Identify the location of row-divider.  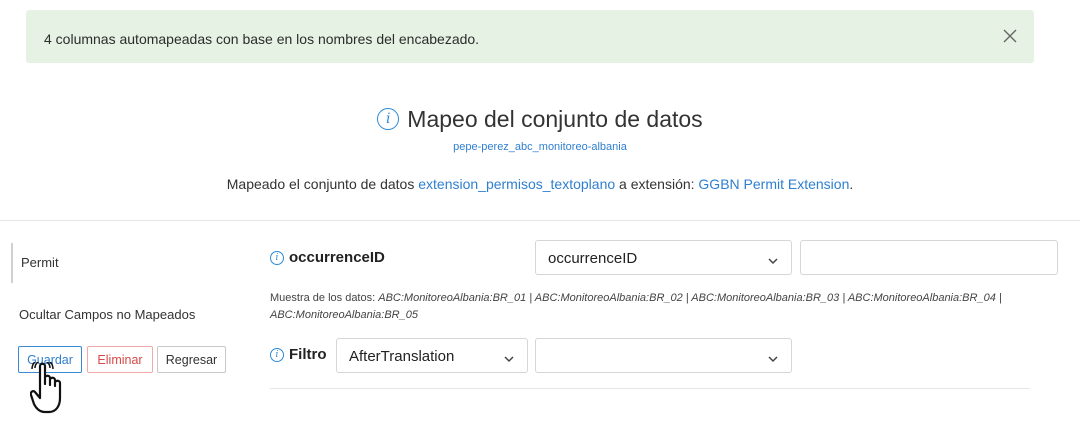
(650, 388).